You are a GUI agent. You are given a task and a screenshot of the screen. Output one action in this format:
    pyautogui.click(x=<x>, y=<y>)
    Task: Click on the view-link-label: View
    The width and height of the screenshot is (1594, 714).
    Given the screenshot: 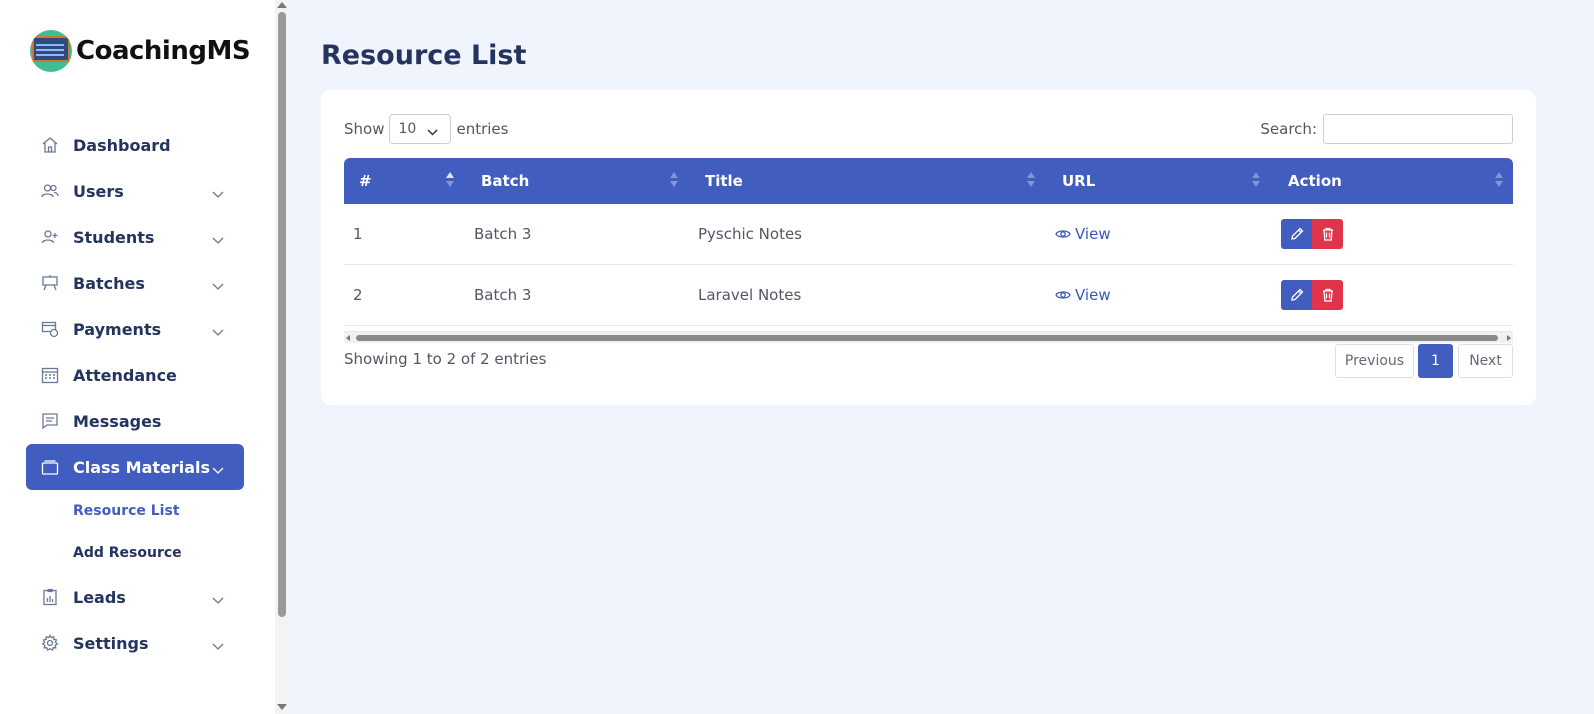 What is the action you would take?
    pyautogui.click(x=1093, y=234)
    